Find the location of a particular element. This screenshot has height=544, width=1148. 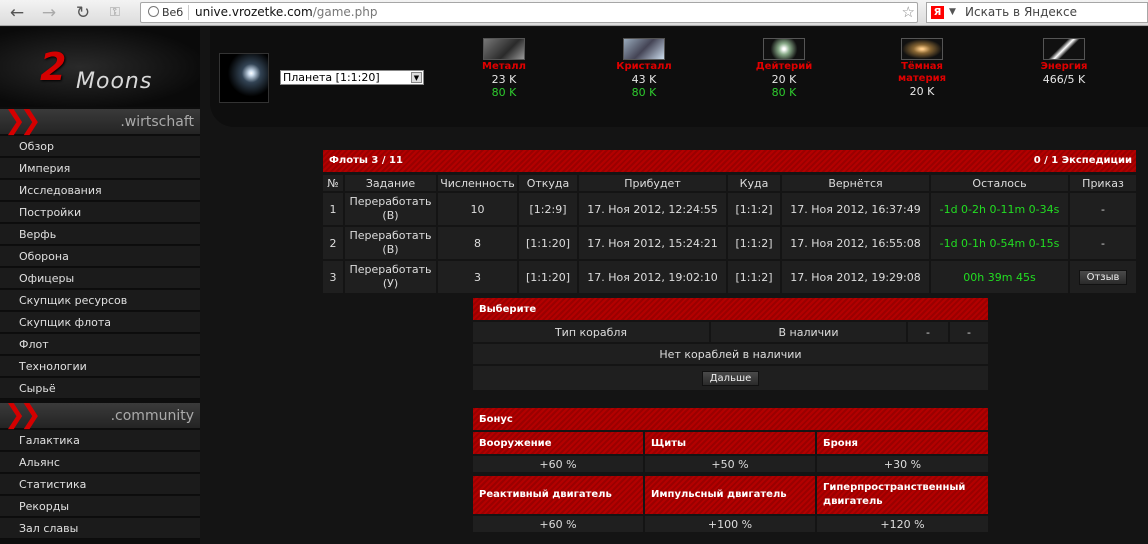

fleet-col-header: Куда is located at coordinates (754, 183).